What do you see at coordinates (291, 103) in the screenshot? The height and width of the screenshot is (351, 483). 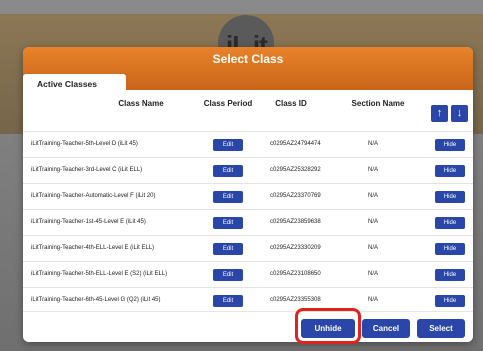 I see `column-header-class-id: Class ID` at bounding box center [291, 103].